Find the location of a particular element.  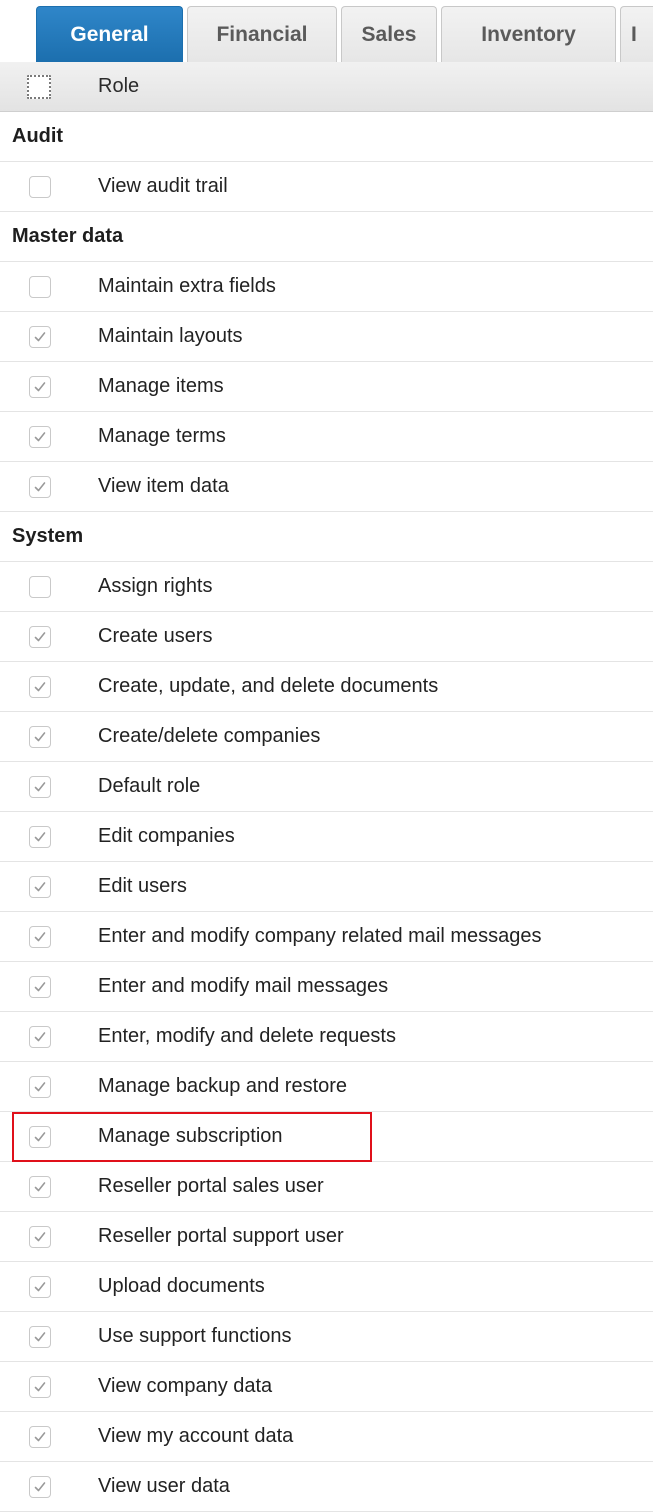

right-row-enter-and-modify-mail-messages: Enter and modify mail messages is located at coordinates (326, 987).